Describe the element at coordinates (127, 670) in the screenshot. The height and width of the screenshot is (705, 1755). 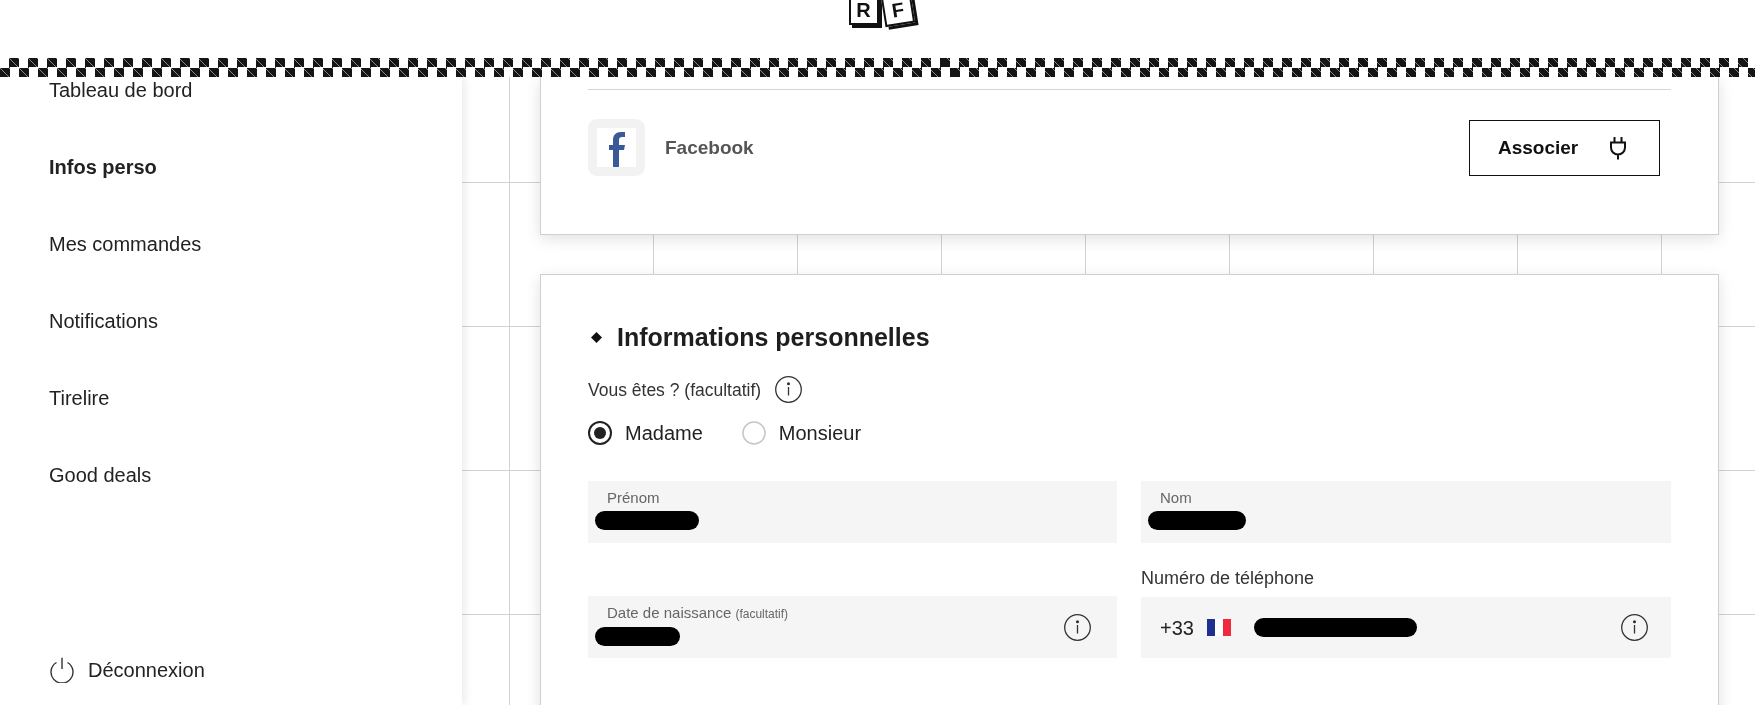
I see `logout-button: Déconnexion` at that location.